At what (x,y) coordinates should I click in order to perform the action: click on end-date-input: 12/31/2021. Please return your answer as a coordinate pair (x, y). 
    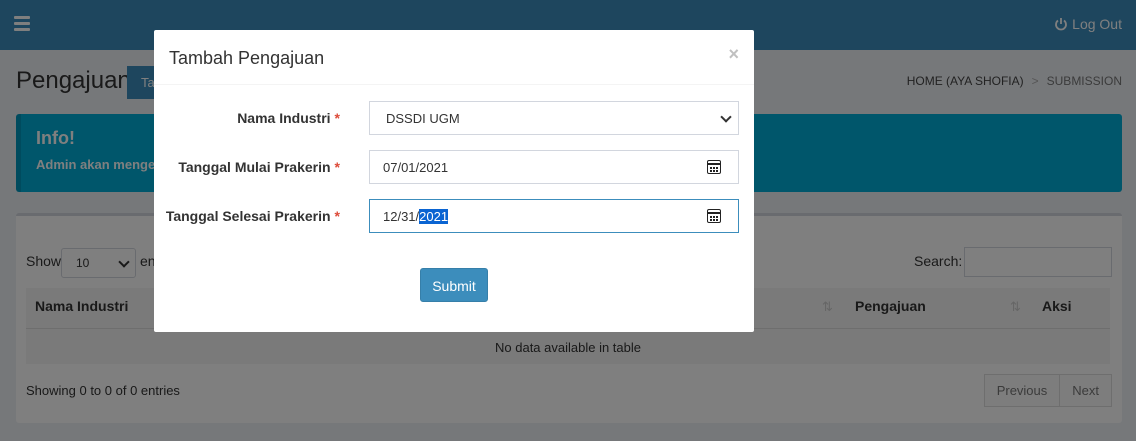
    Looking at the image, I should click on (554, 216).